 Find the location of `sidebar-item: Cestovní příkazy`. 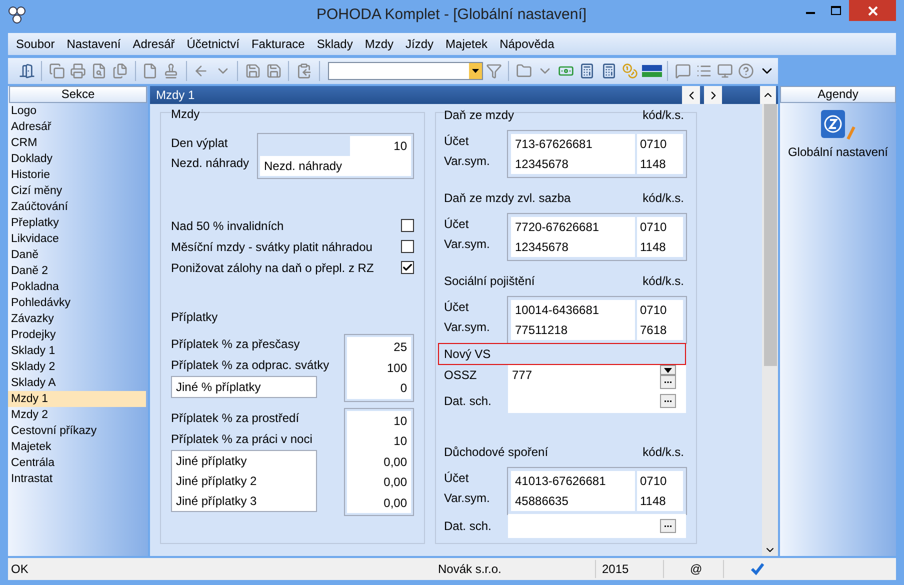

sidebar-item: Cestovní příkazy is located at coordinates (77, 431).